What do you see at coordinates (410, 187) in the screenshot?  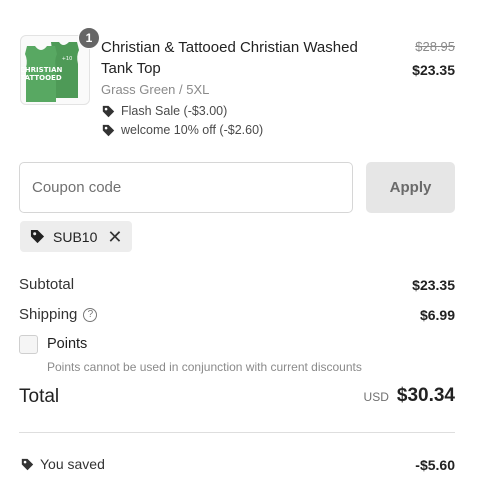 I see `apply-coupon-button: Apply` at bounding box center [410, 187].